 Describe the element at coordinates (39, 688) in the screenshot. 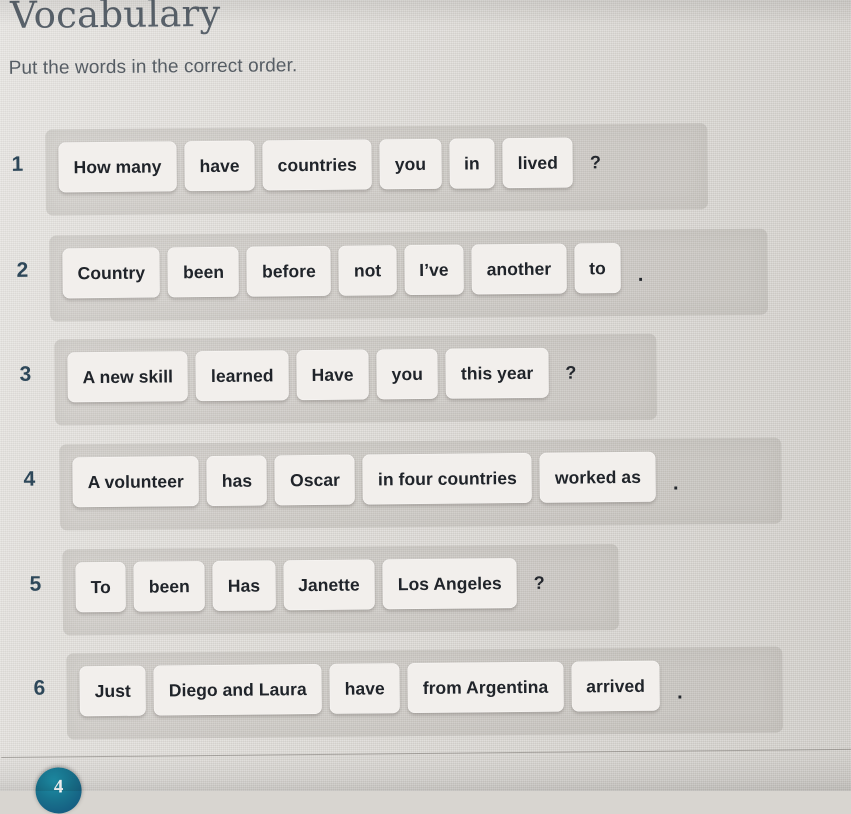

I see `exercise-number: 6` at that location.